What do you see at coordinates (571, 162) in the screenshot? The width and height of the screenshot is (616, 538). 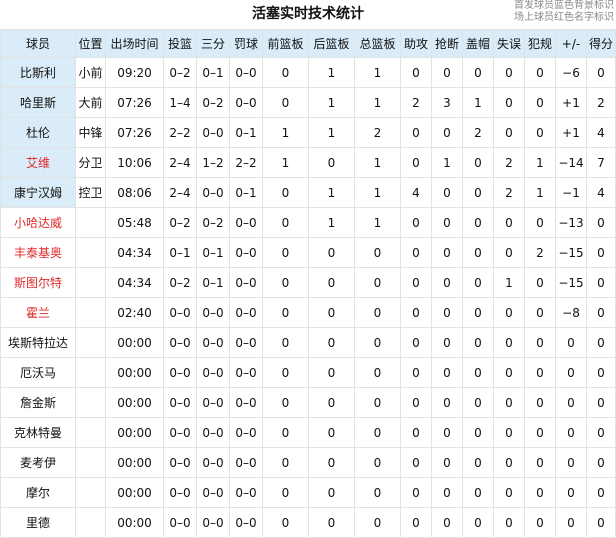 I see `cell-plus-minus: −14` at bounding box center [571, 162].